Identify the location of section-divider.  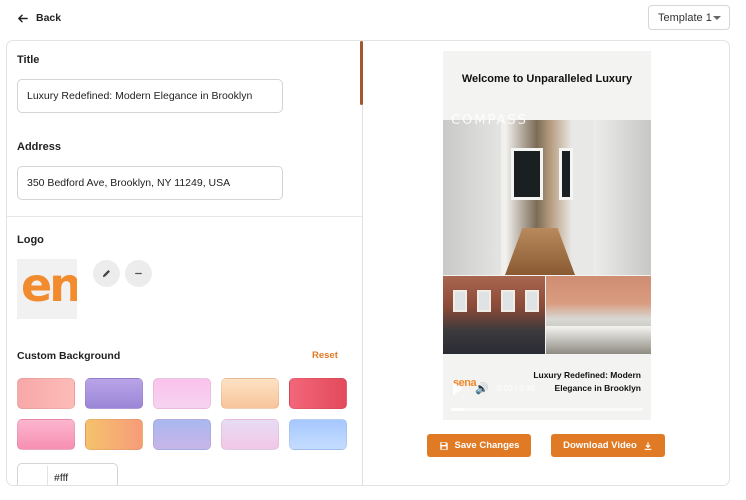
(184, 216).